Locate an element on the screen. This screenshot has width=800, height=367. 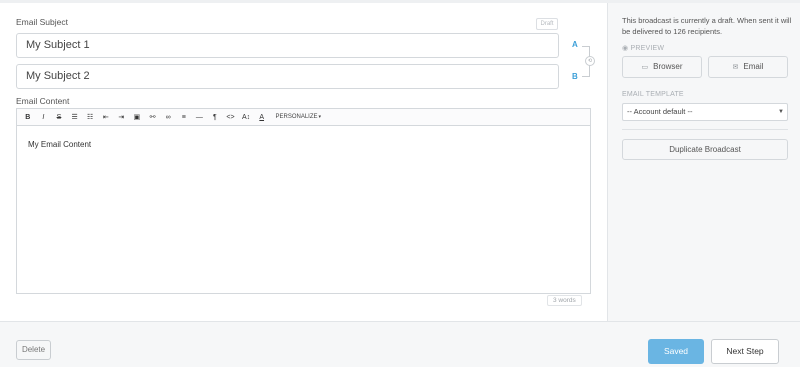
bold-icon: B is located at coordinates (28, 117).